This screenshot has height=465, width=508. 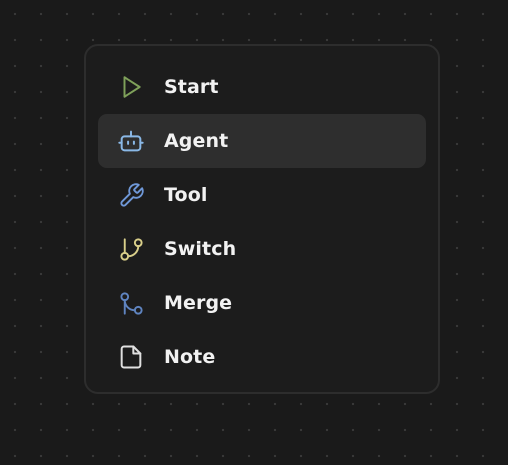 I want to click on menu-item-merge: Merge, so click(x=262, y=303).